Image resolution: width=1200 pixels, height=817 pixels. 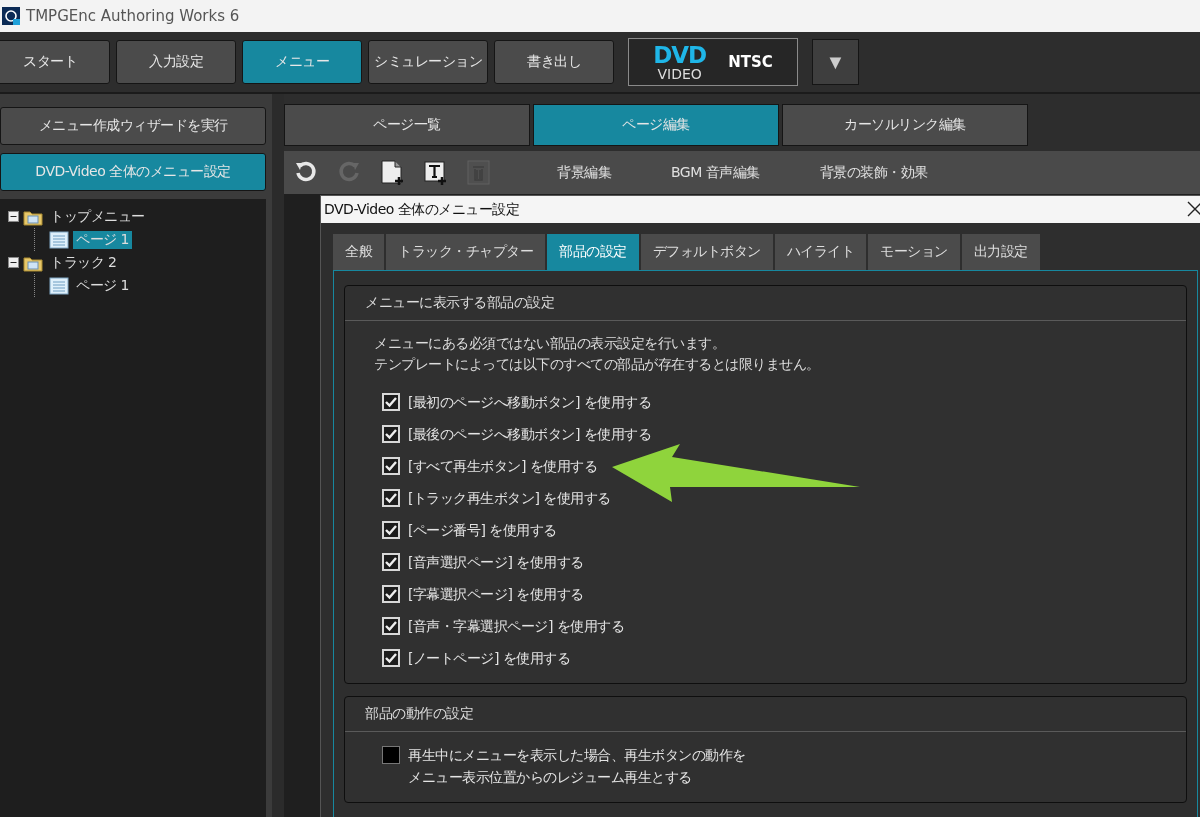 What do you see at coordinates (509, 498) in the screenshot?
I see `checkbox-label: [トラック再生ボタン] を使用する` at bounding box center [509, 498].